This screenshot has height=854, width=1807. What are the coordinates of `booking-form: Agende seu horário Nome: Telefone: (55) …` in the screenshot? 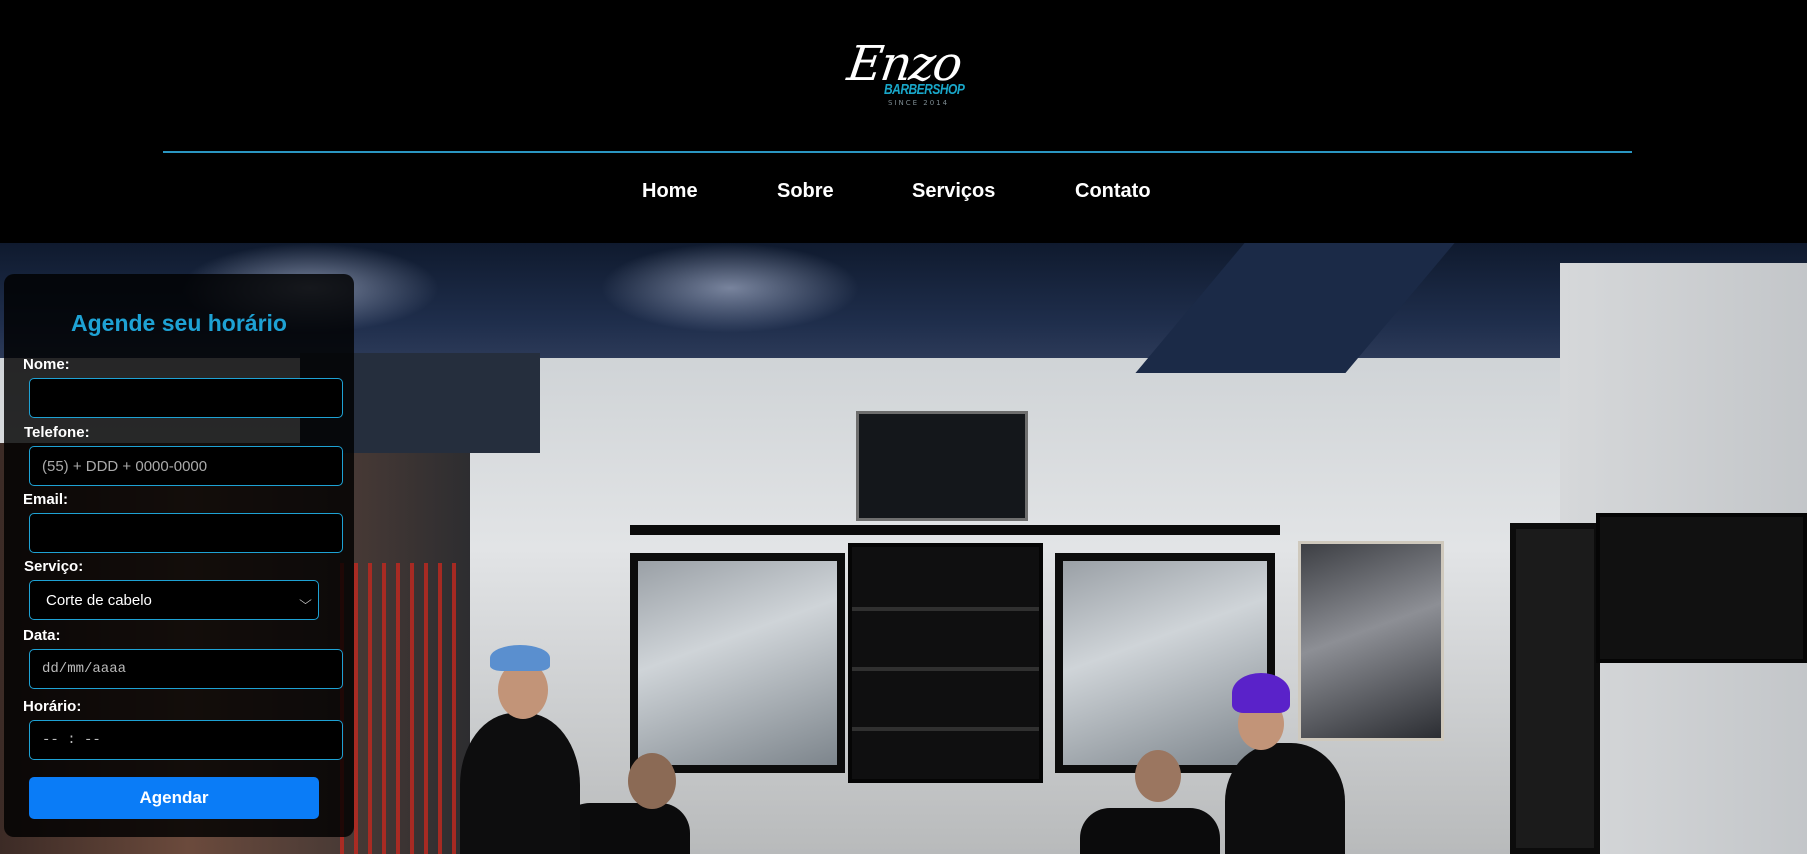 It's located at (179, 555).